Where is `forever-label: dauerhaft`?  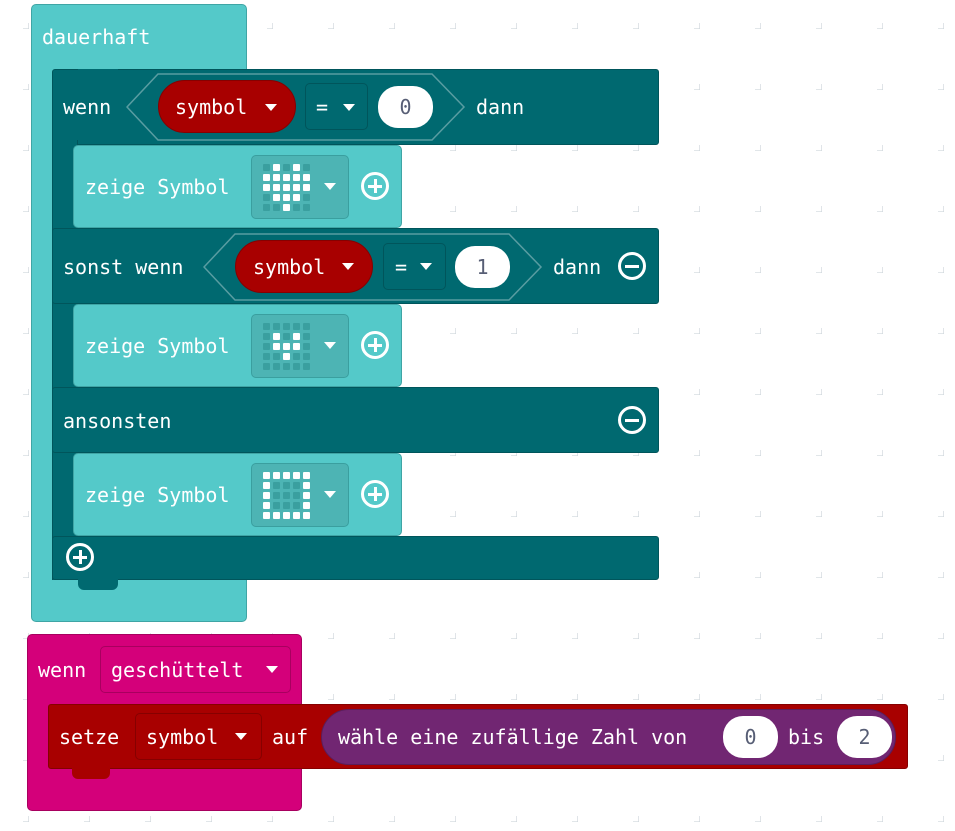
forever-label: dauerhaft is located at coordinates (96, 37).